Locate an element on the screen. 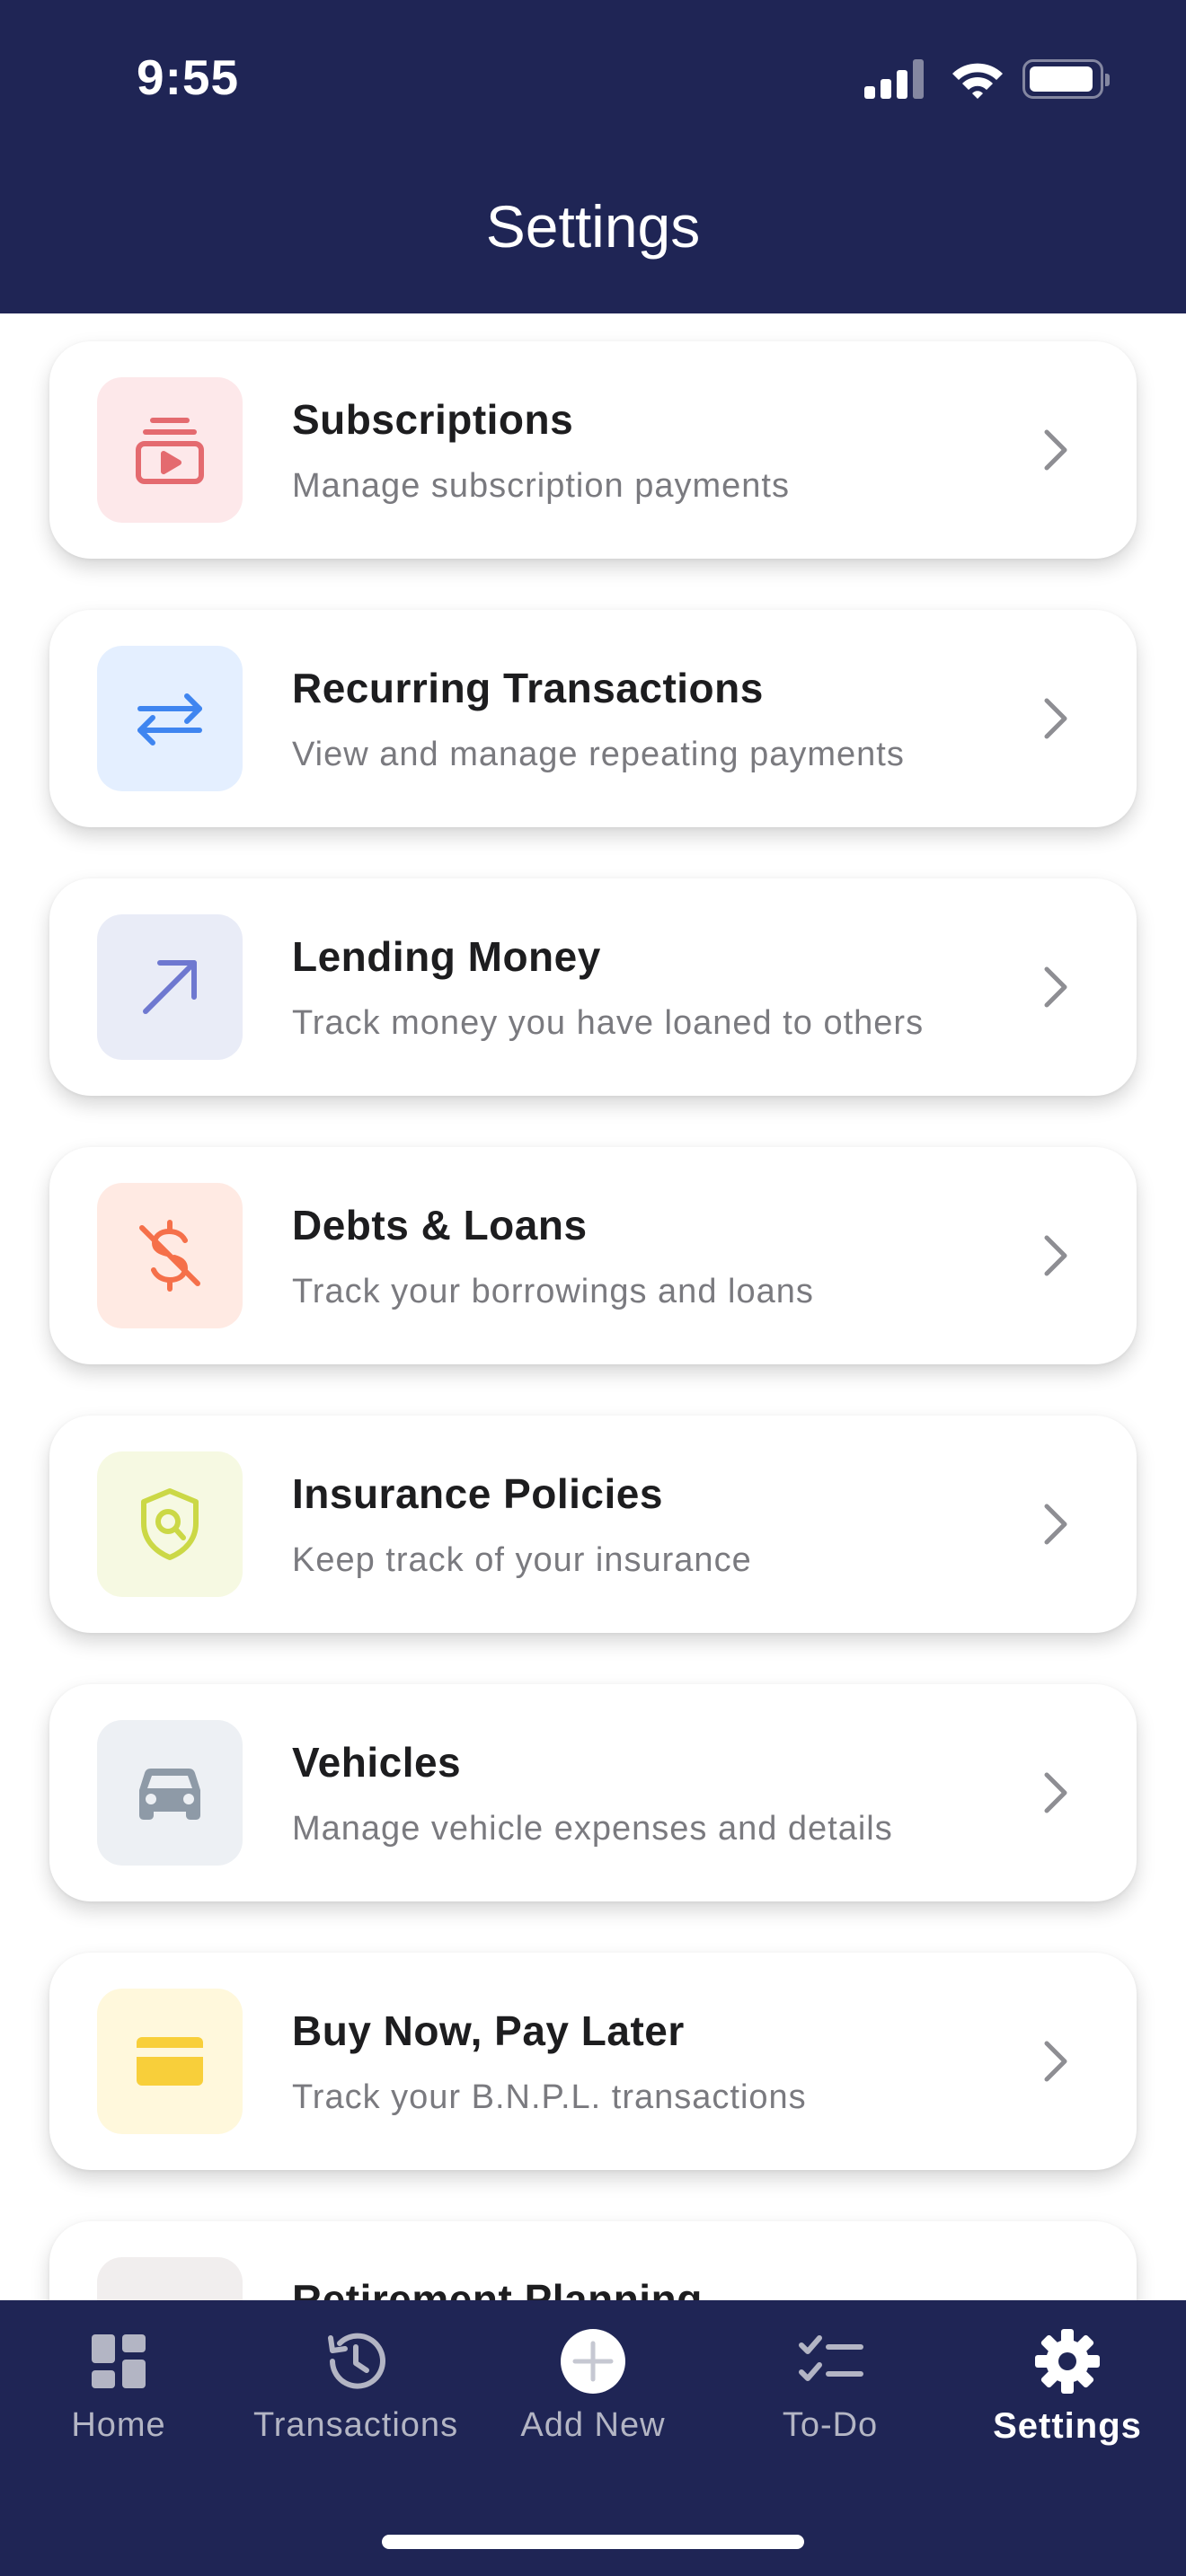 The width and height of the screenshot is (1186, 2576). page-title: Settings is located at coordinates (593, 226).